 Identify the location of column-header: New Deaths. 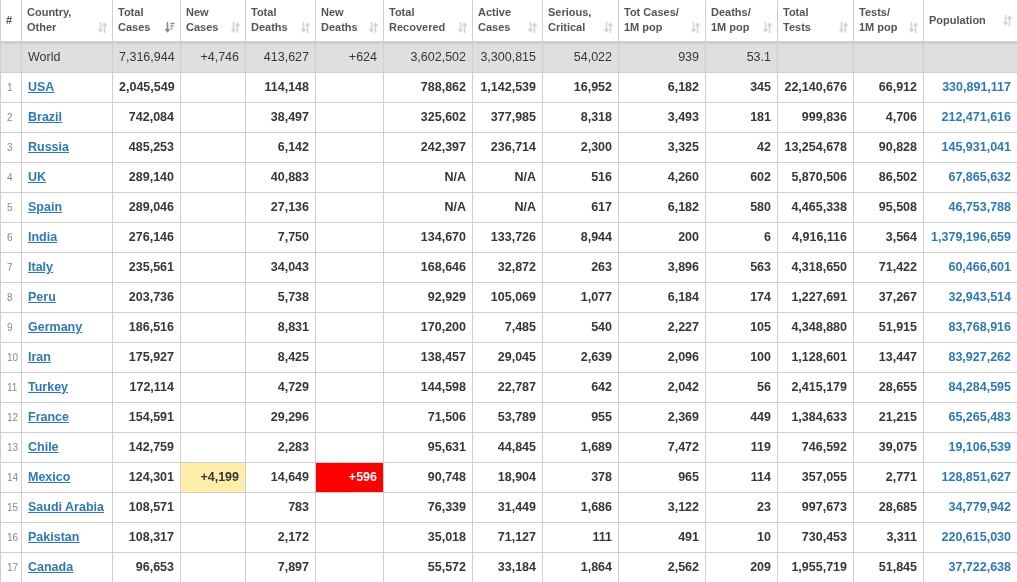
(339, 20).